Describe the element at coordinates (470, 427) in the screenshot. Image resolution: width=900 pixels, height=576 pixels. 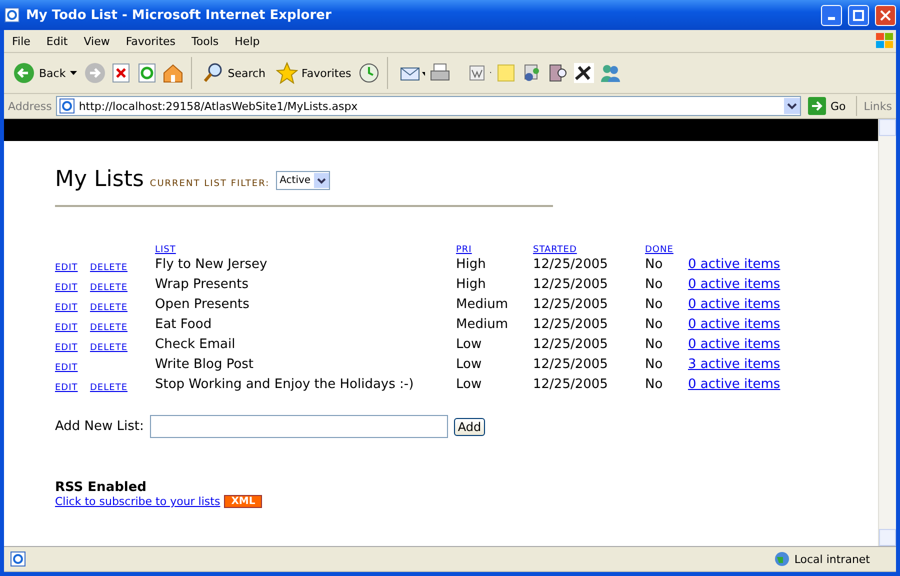
I see `add-button: Add` at that location.